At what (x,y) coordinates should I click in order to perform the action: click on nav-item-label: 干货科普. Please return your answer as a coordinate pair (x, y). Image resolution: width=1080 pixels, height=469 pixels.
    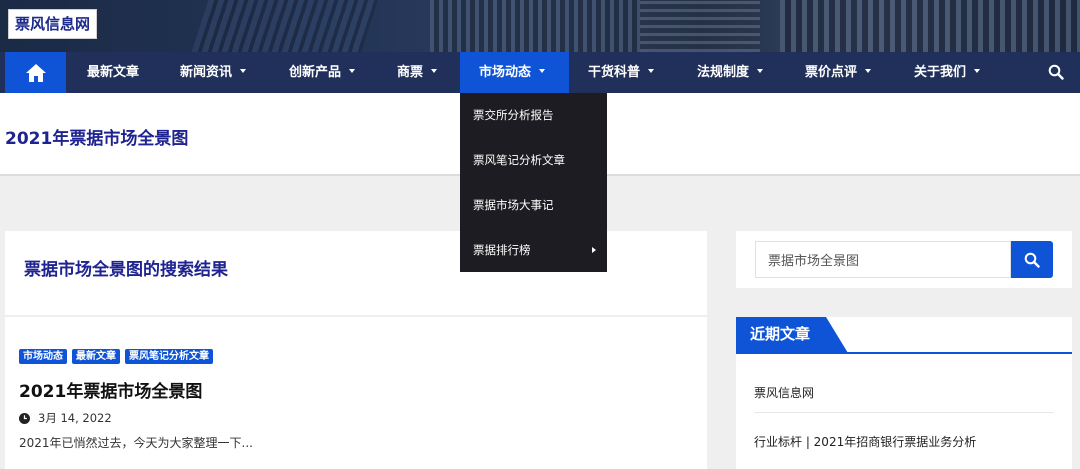
    Looking at the image, I should click on (614, 72).